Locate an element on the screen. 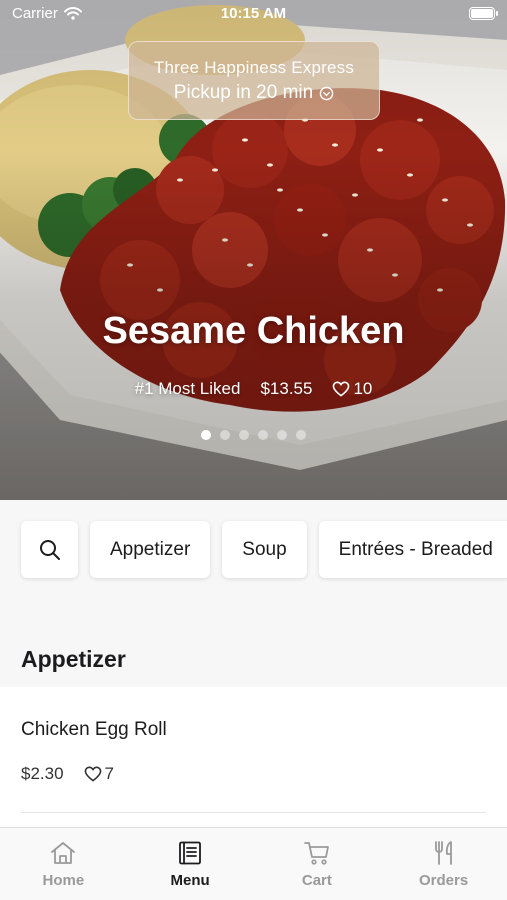  pickup-info-button: Three Happiness Express Pickup in 20 min is located at coordinates (254, 80).